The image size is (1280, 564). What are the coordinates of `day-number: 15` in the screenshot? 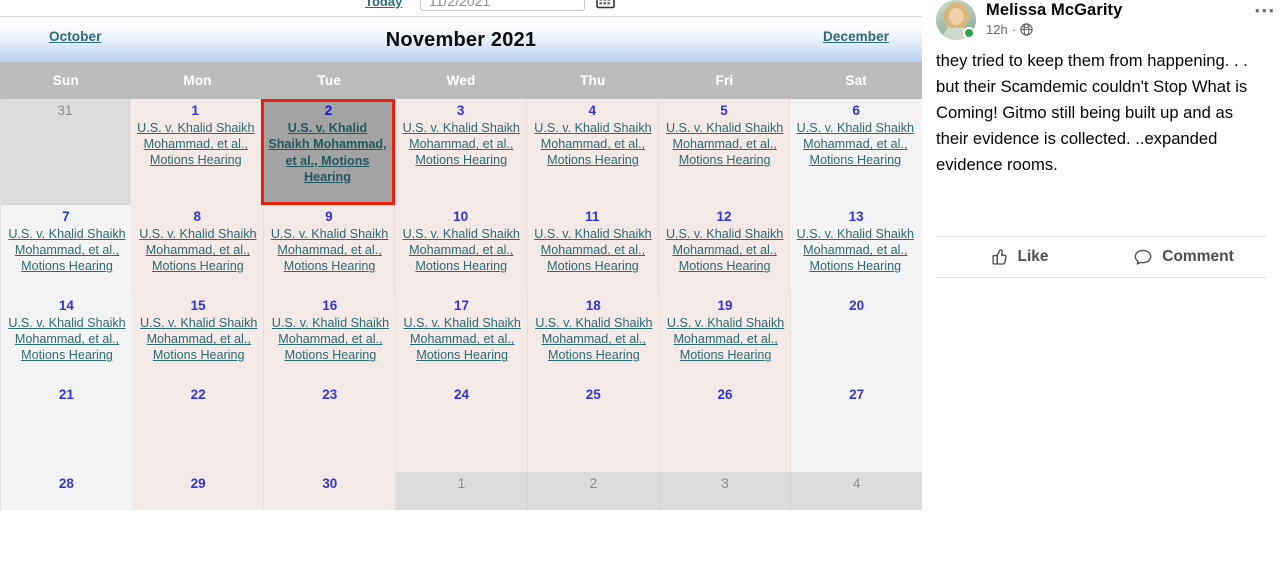 It's located at (198, 306).